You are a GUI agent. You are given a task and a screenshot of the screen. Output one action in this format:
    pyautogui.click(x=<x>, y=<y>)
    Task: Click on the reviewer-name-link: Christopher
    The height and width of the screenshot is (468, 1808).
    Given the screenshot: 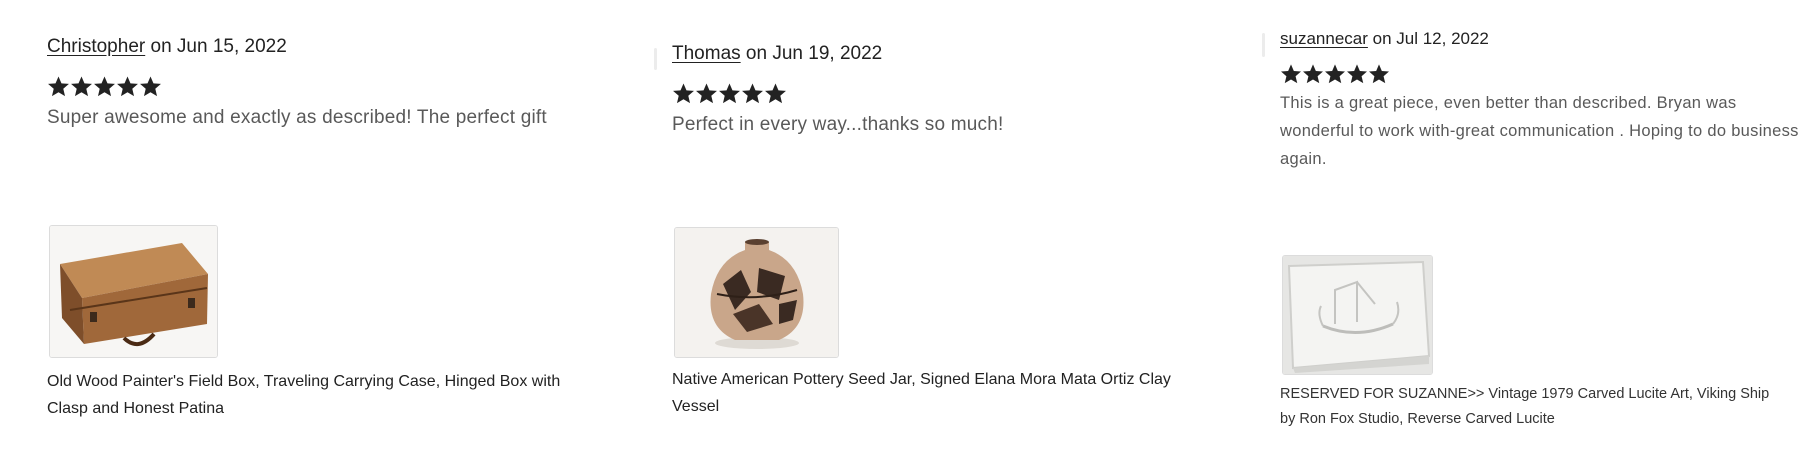 What is the action you would take?
    pyautogui.click(x=96, y=46)
    